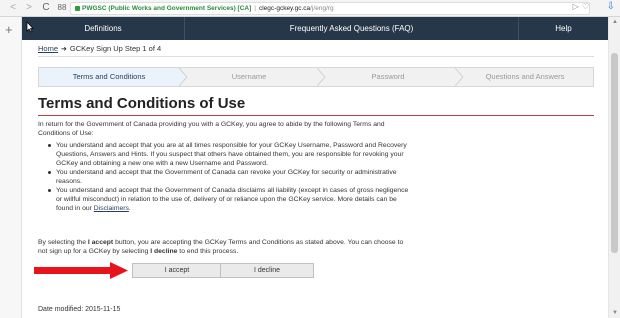 This screenshot has height=318, width=620. Describe the element at coordinates (322, 8) in the screenshot. I see `url-path: /j/eng/rg` at that location.